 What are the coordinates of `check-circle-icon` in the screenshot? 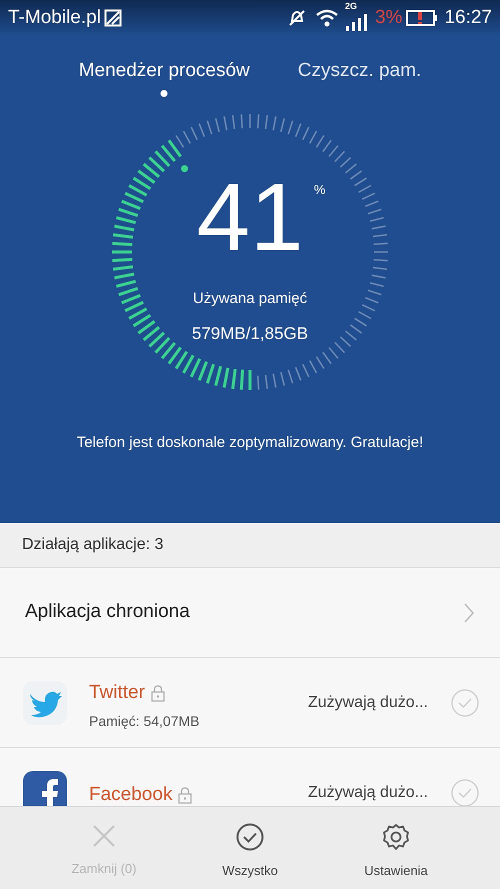 It's located at (250, 837).